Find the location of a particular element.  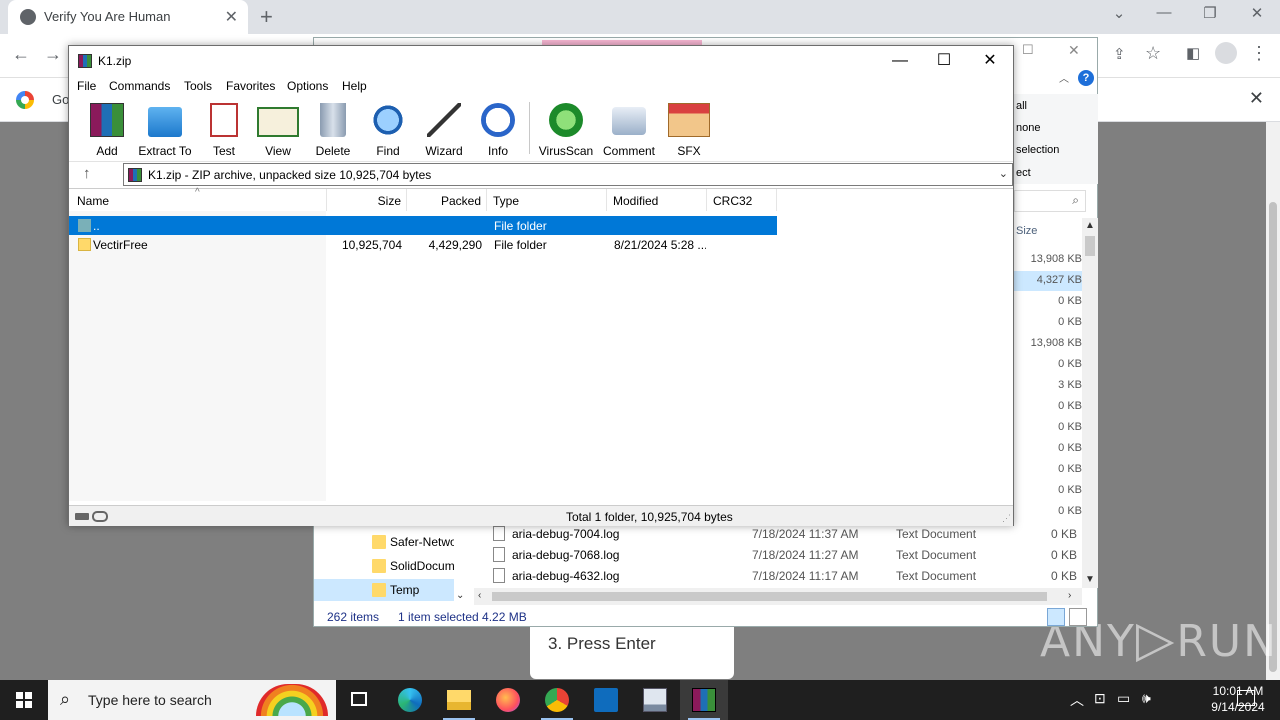

up-arrow-icon: ↑ is located at coordinates (87, 173).